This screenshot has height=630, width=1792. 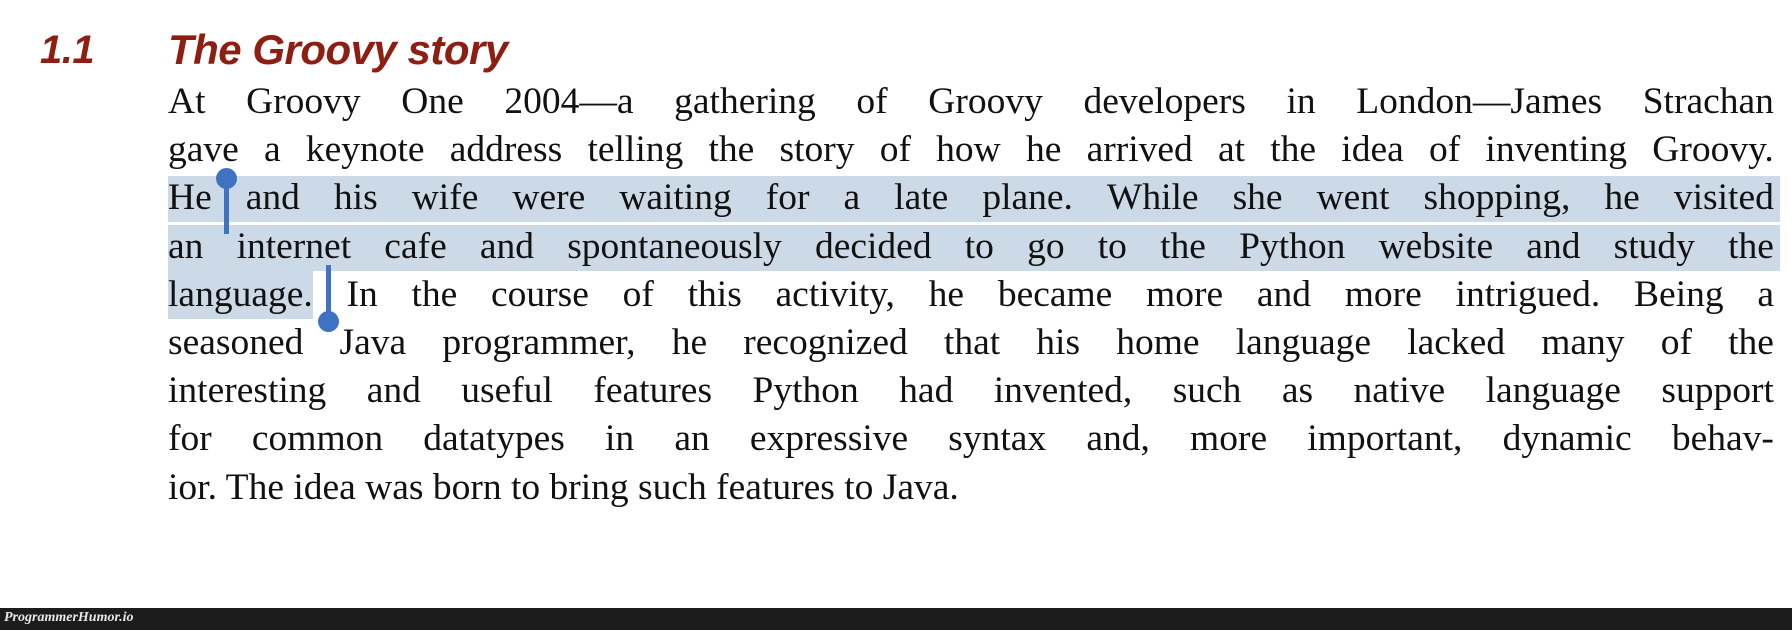 I want to click on selection-handle-knob-icon, so click(x=328, y=321).